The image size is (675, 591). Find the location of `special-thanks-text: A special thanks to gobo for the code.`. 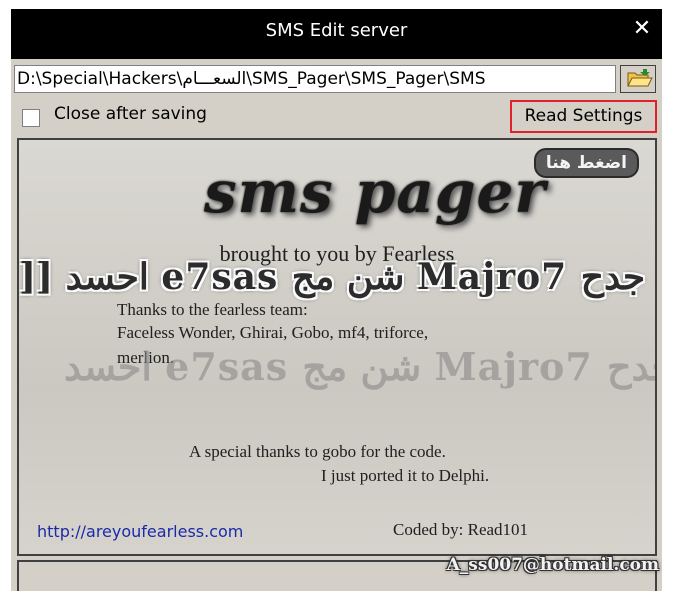

special-thanks-text: A special thanks to gobo for the code. is located at coordinates (317, 451).